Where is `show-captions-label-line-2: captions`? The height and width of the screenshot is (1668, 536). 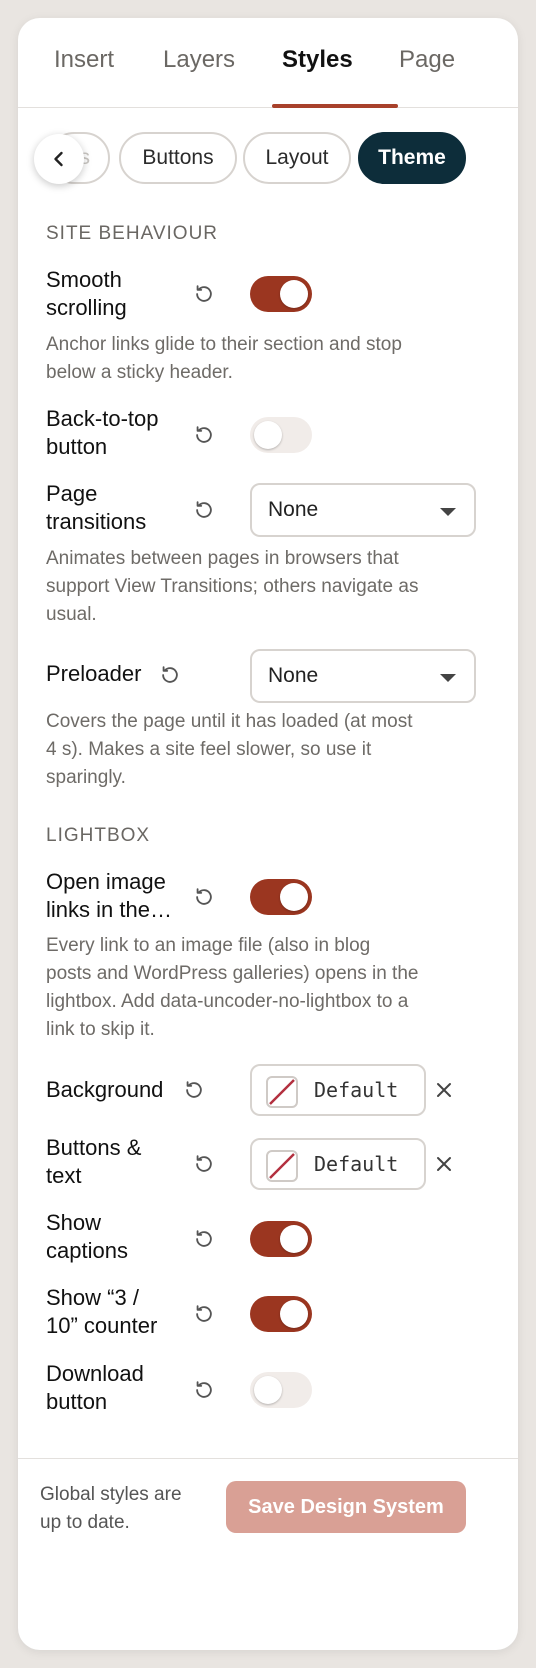
show-captions-label-line-2: captions is located at coordinates (87, 1250).